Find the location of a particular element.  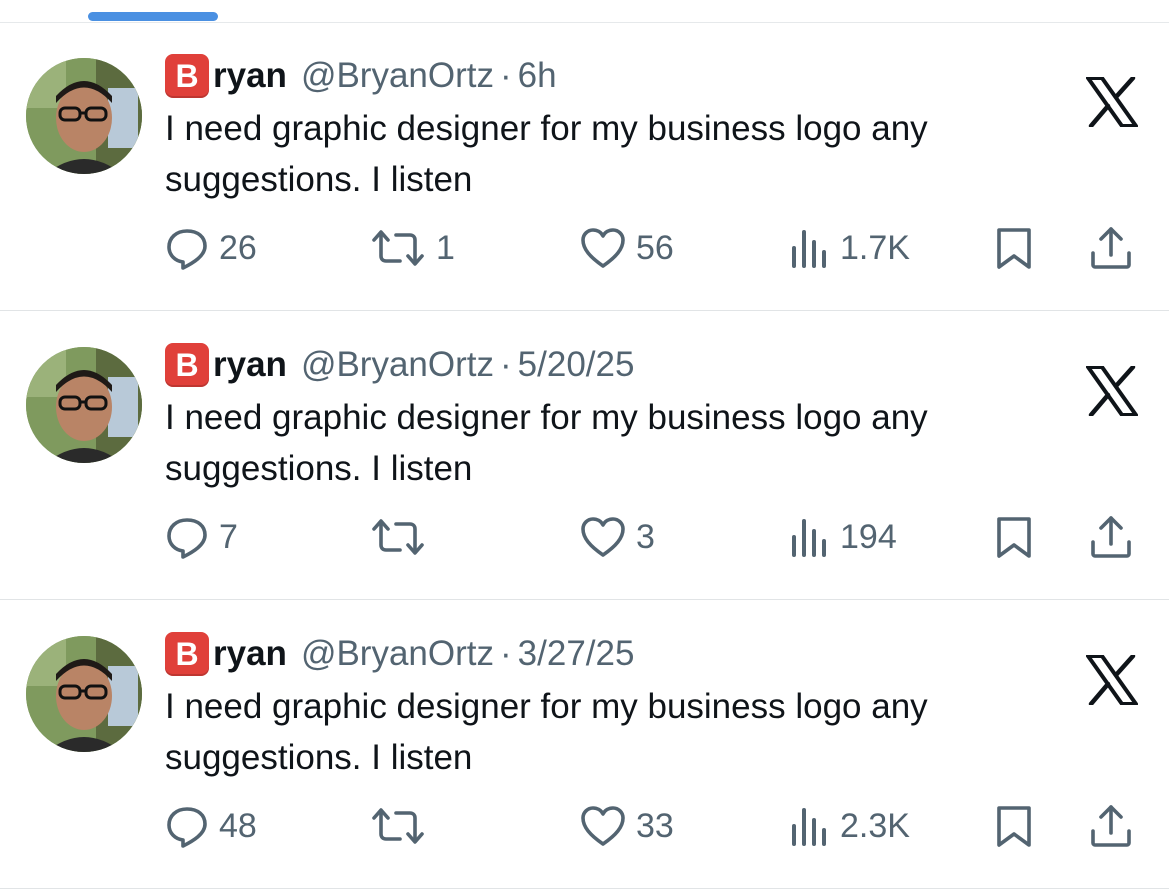

reply-button: 7 is located at coordinates (201, 537).